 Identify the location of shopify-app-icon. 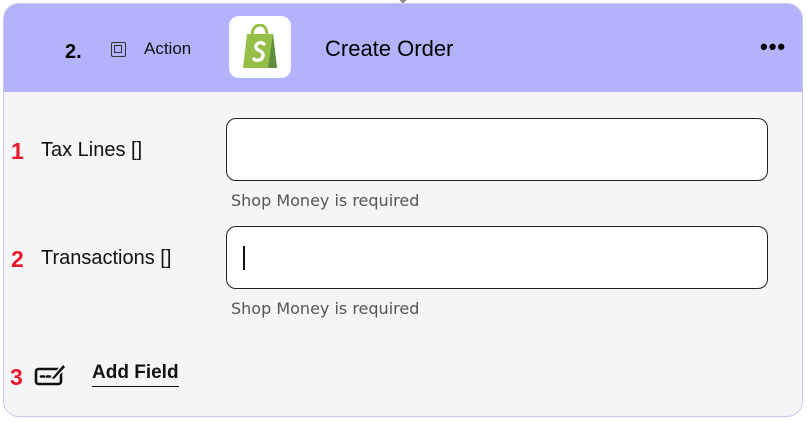
(260, 47).